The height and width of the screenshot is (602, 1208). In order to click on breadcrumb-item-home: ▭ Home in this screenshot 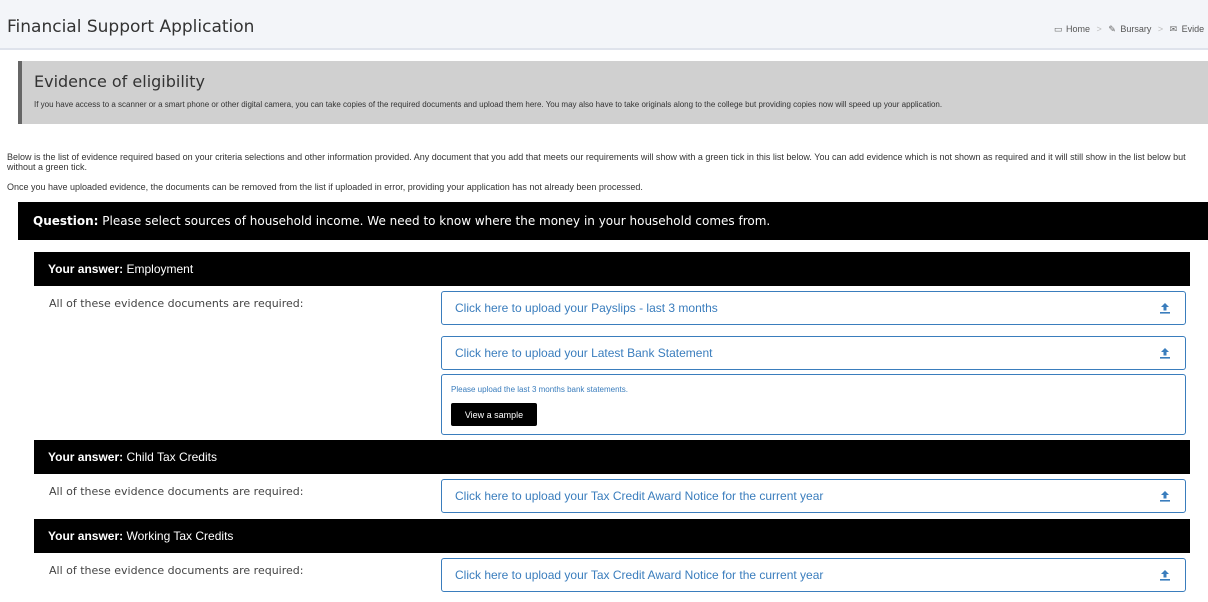, I will do `click(1073, 29)`.